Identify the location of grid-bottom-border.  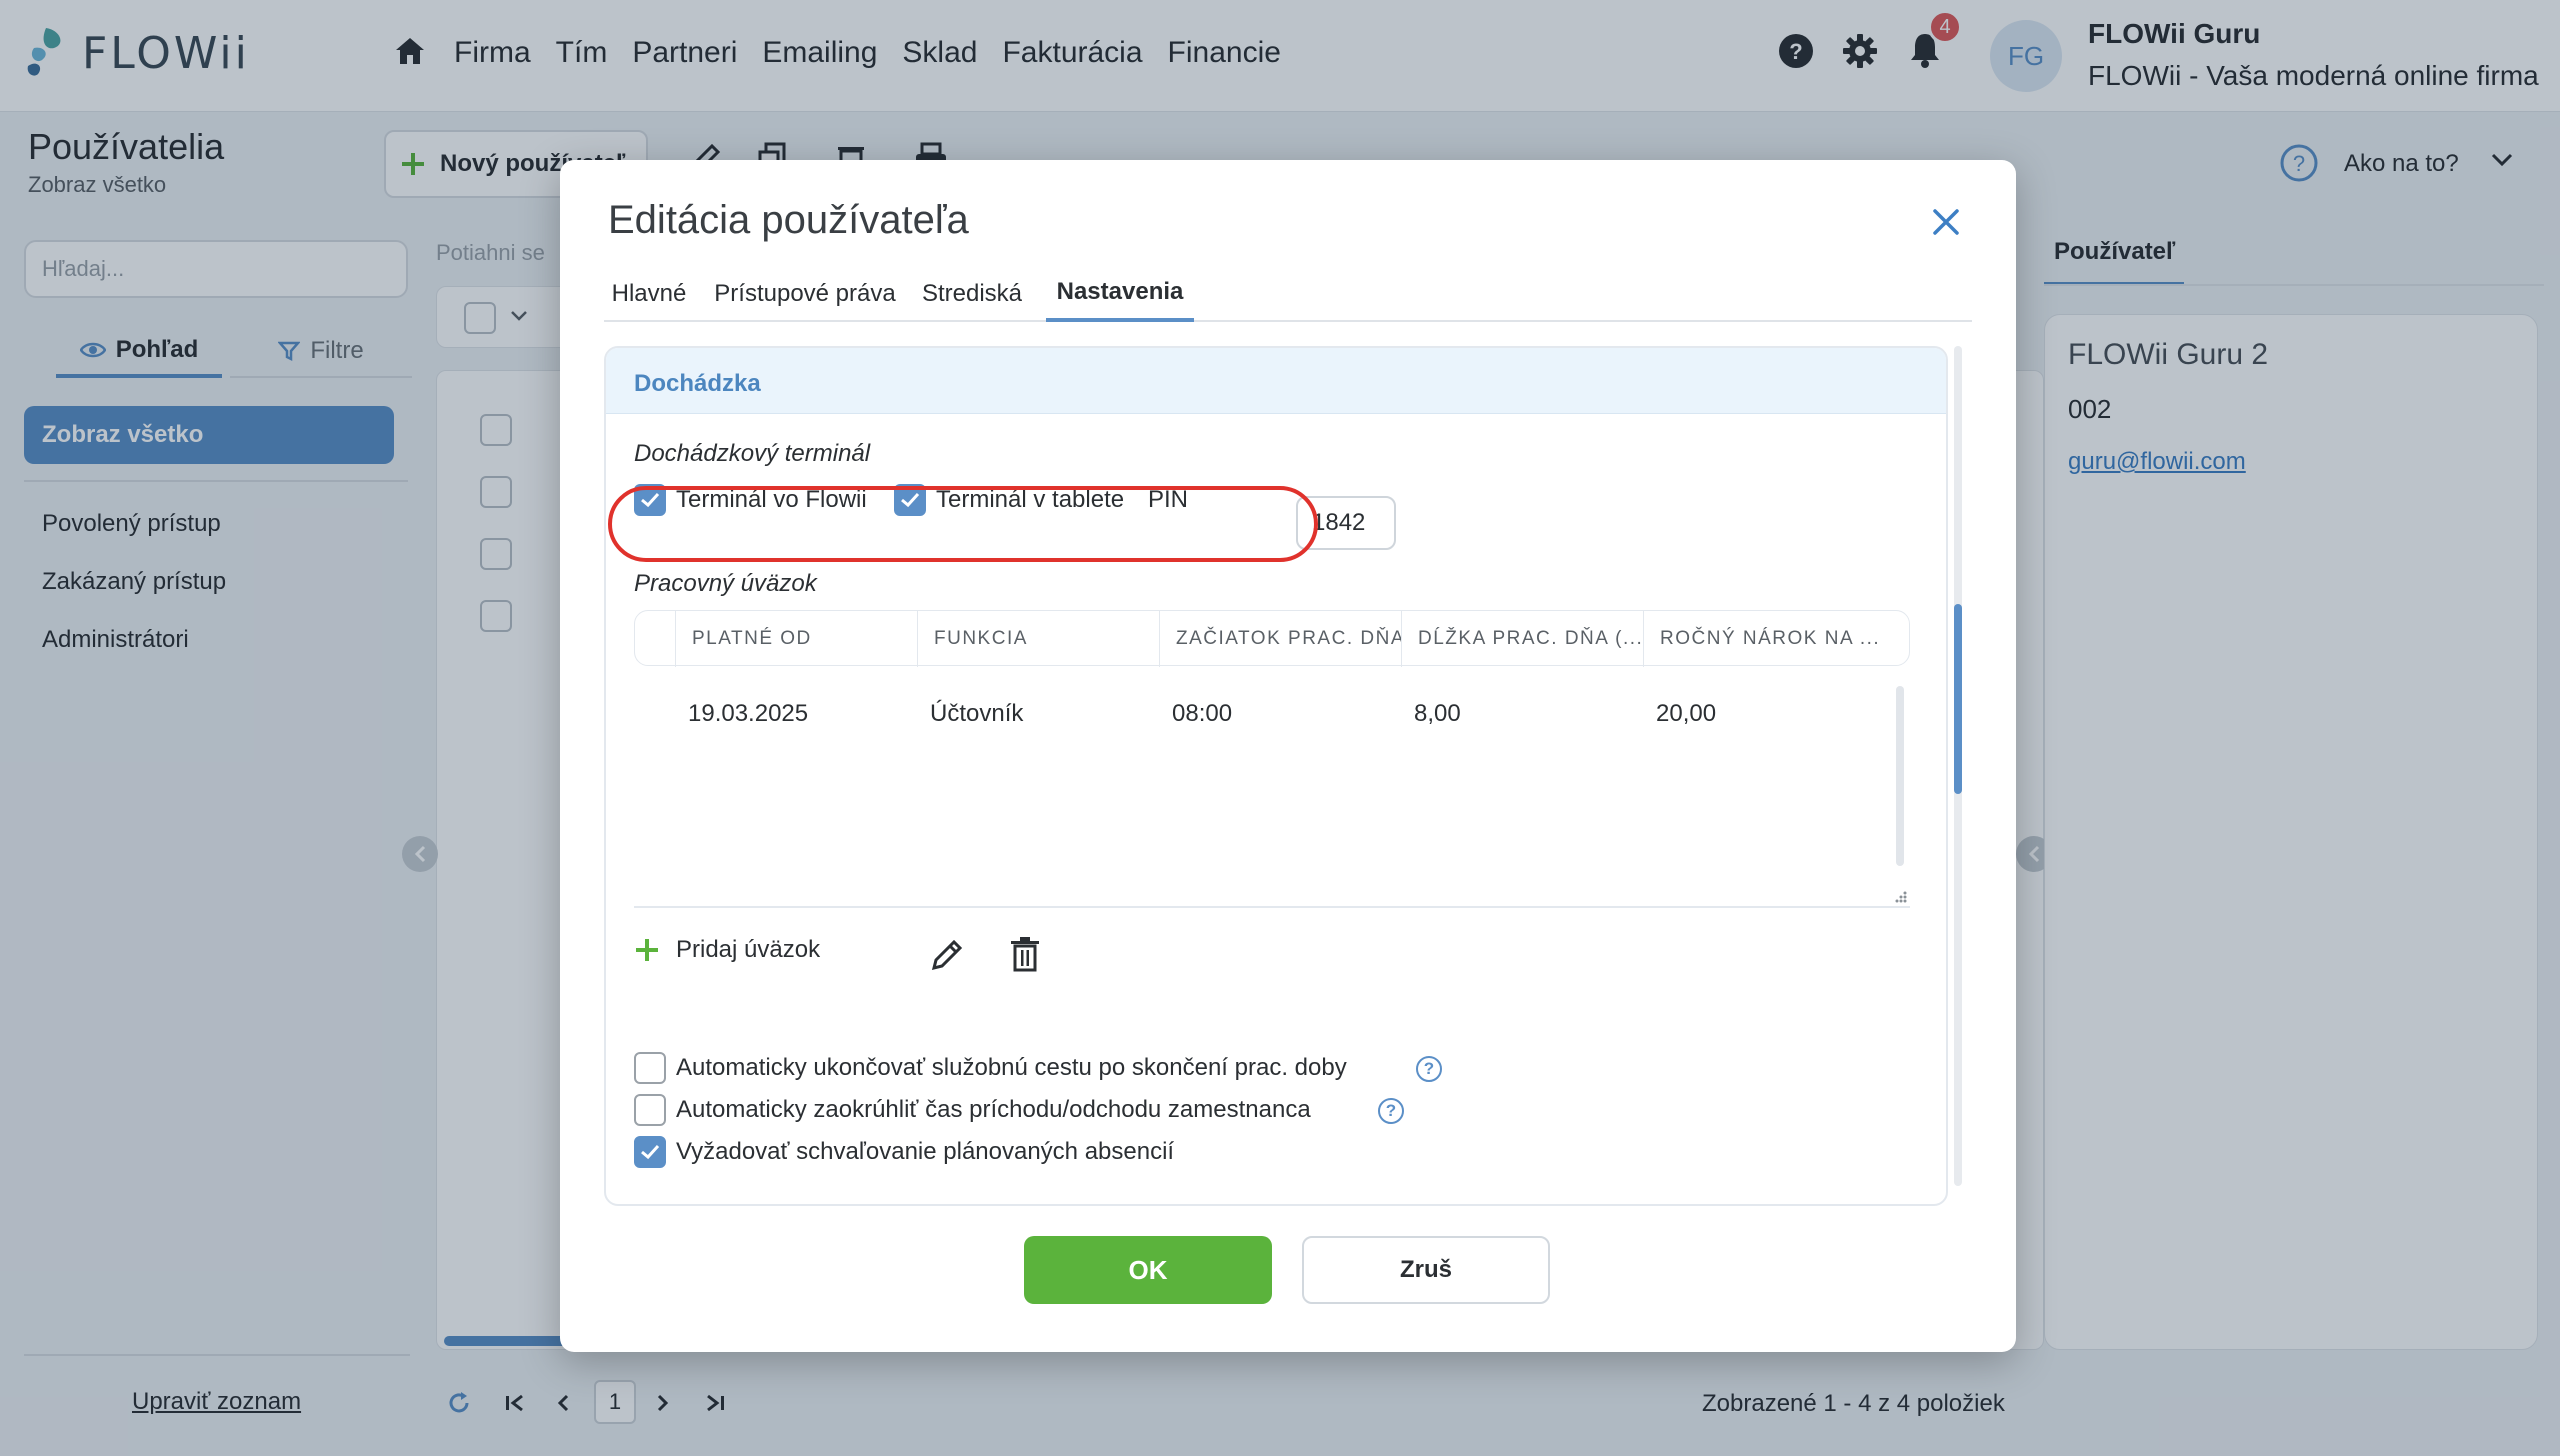
(1272, 907).